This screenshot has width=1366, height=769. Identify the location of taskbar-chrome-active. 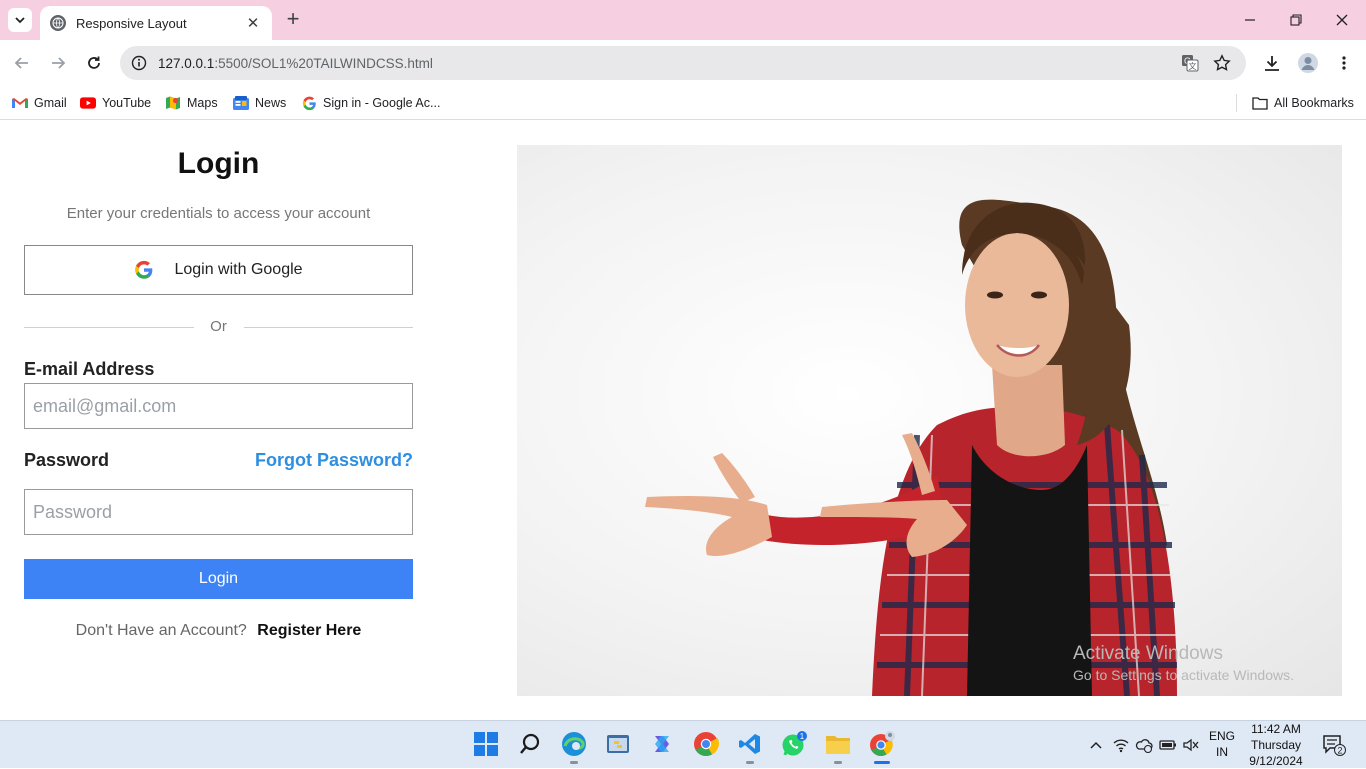
(882, 746).